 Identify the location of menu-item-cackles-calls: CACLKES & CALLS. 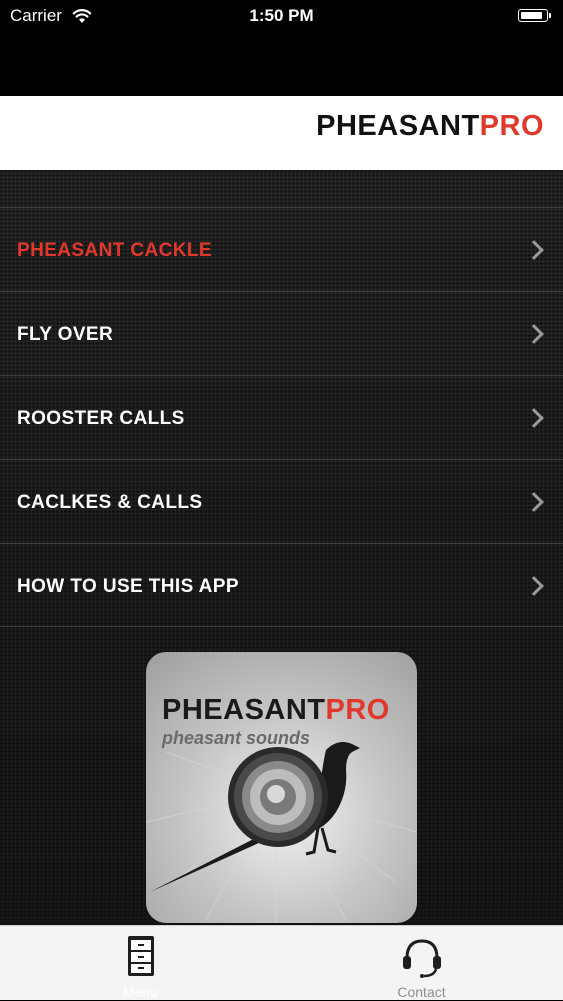
(281, 501).